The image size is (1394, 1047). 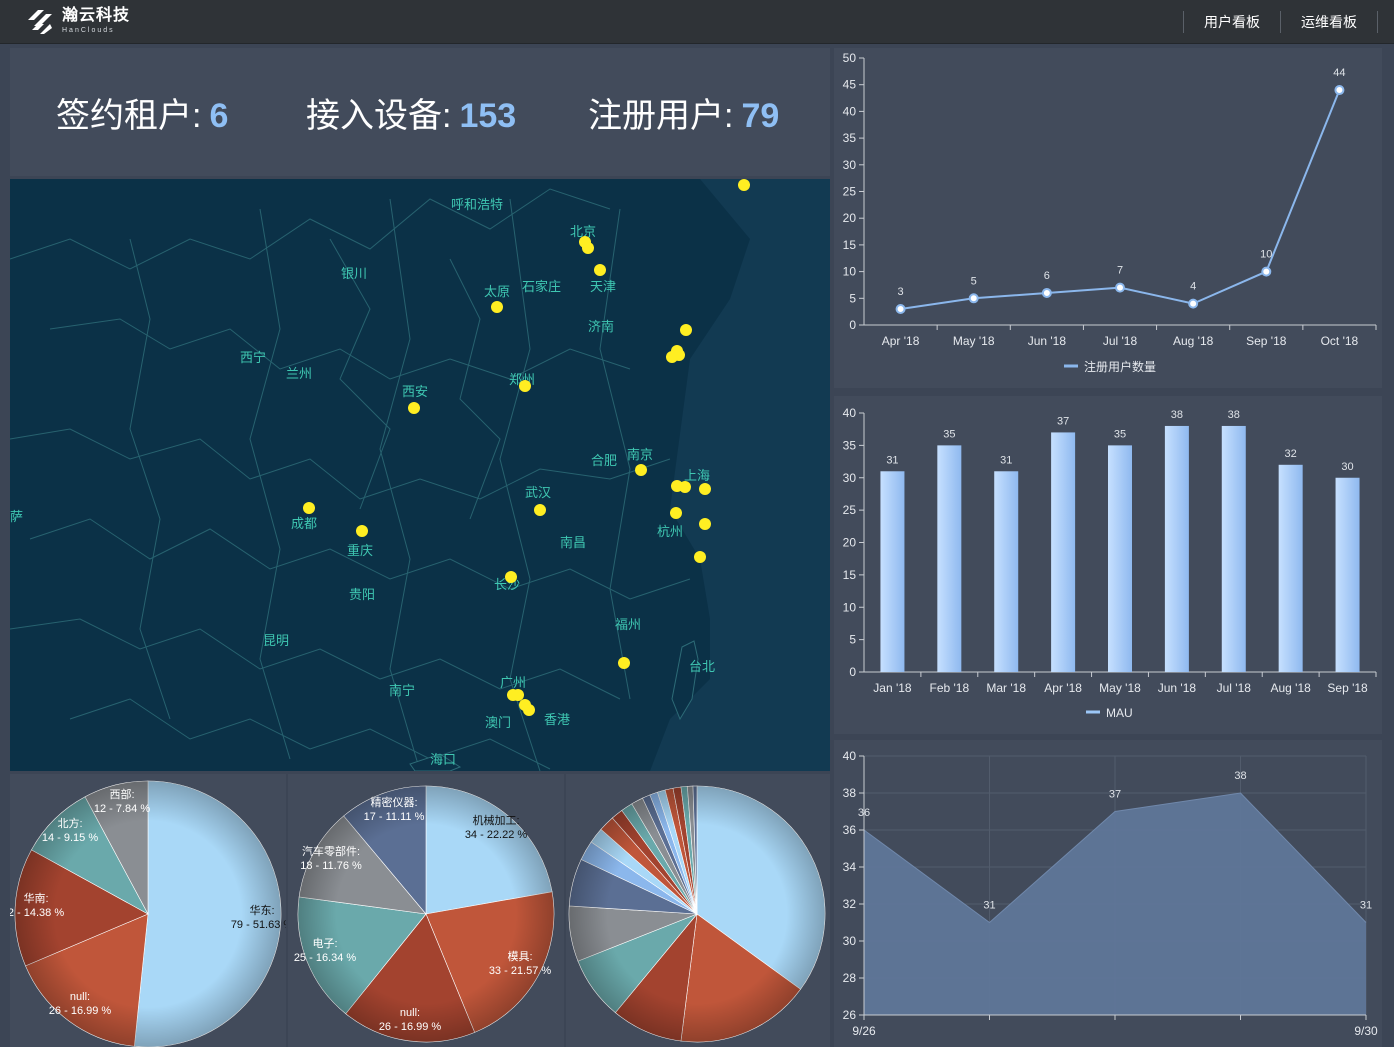 I want to click on hanclouds-logo-icon, so click(x=40, y=22).